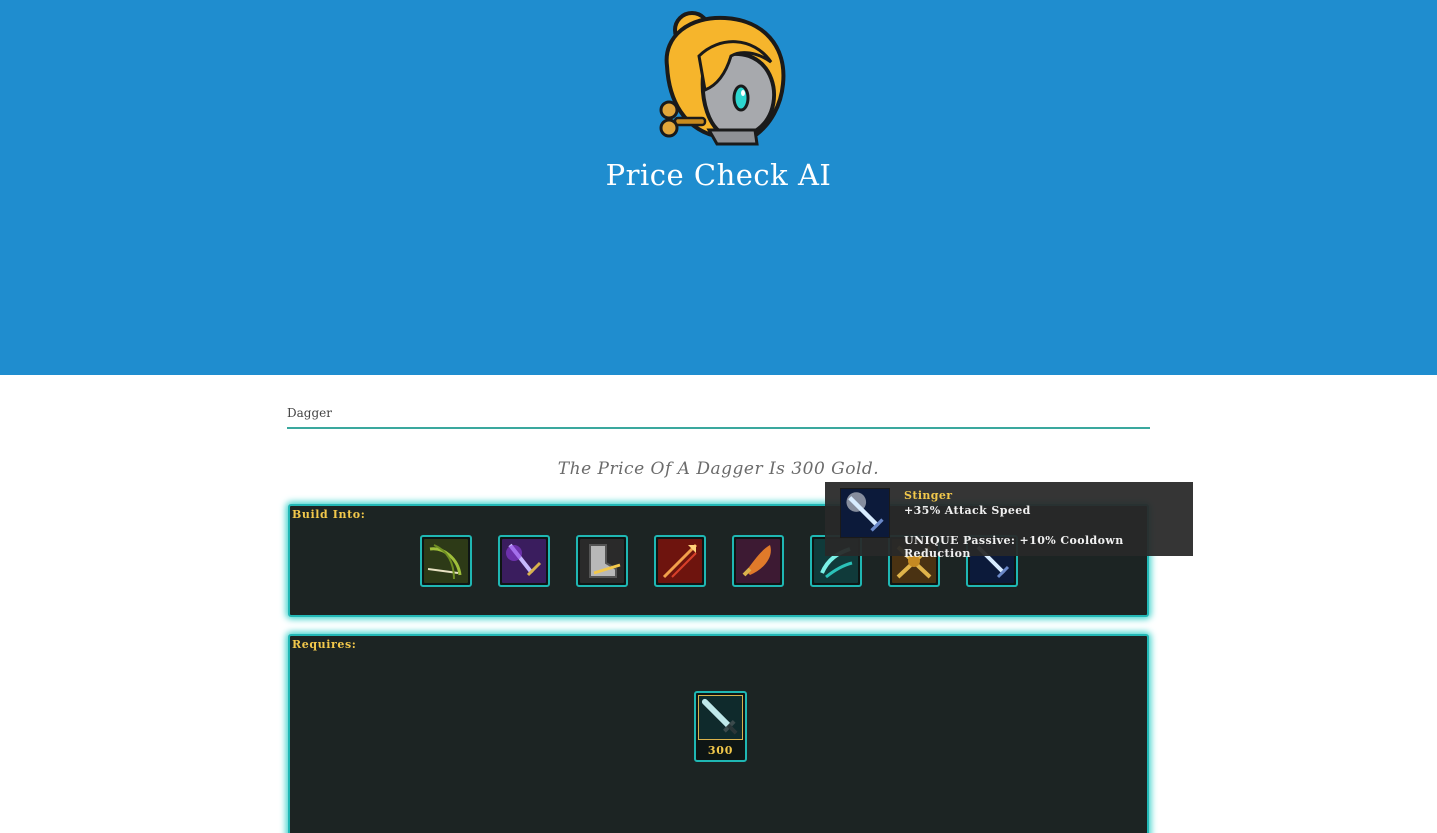 The height and width of the screenshot is (833, 1437). Describe the element at coordinates (720, 750) in the screenshot. I see `item-price: 300` at that location.